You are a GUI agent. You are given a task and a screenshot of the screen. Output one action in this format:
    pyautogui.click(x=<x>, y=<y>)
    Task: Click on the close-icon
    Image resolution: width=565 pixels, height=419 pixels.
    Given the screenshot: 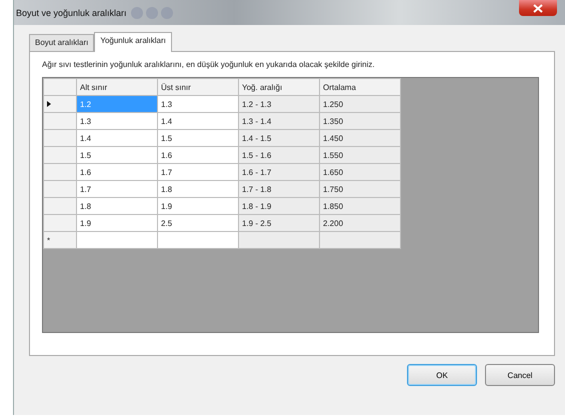 What is the action you would take?
    pyautogui.click(x=538, y=8)
    